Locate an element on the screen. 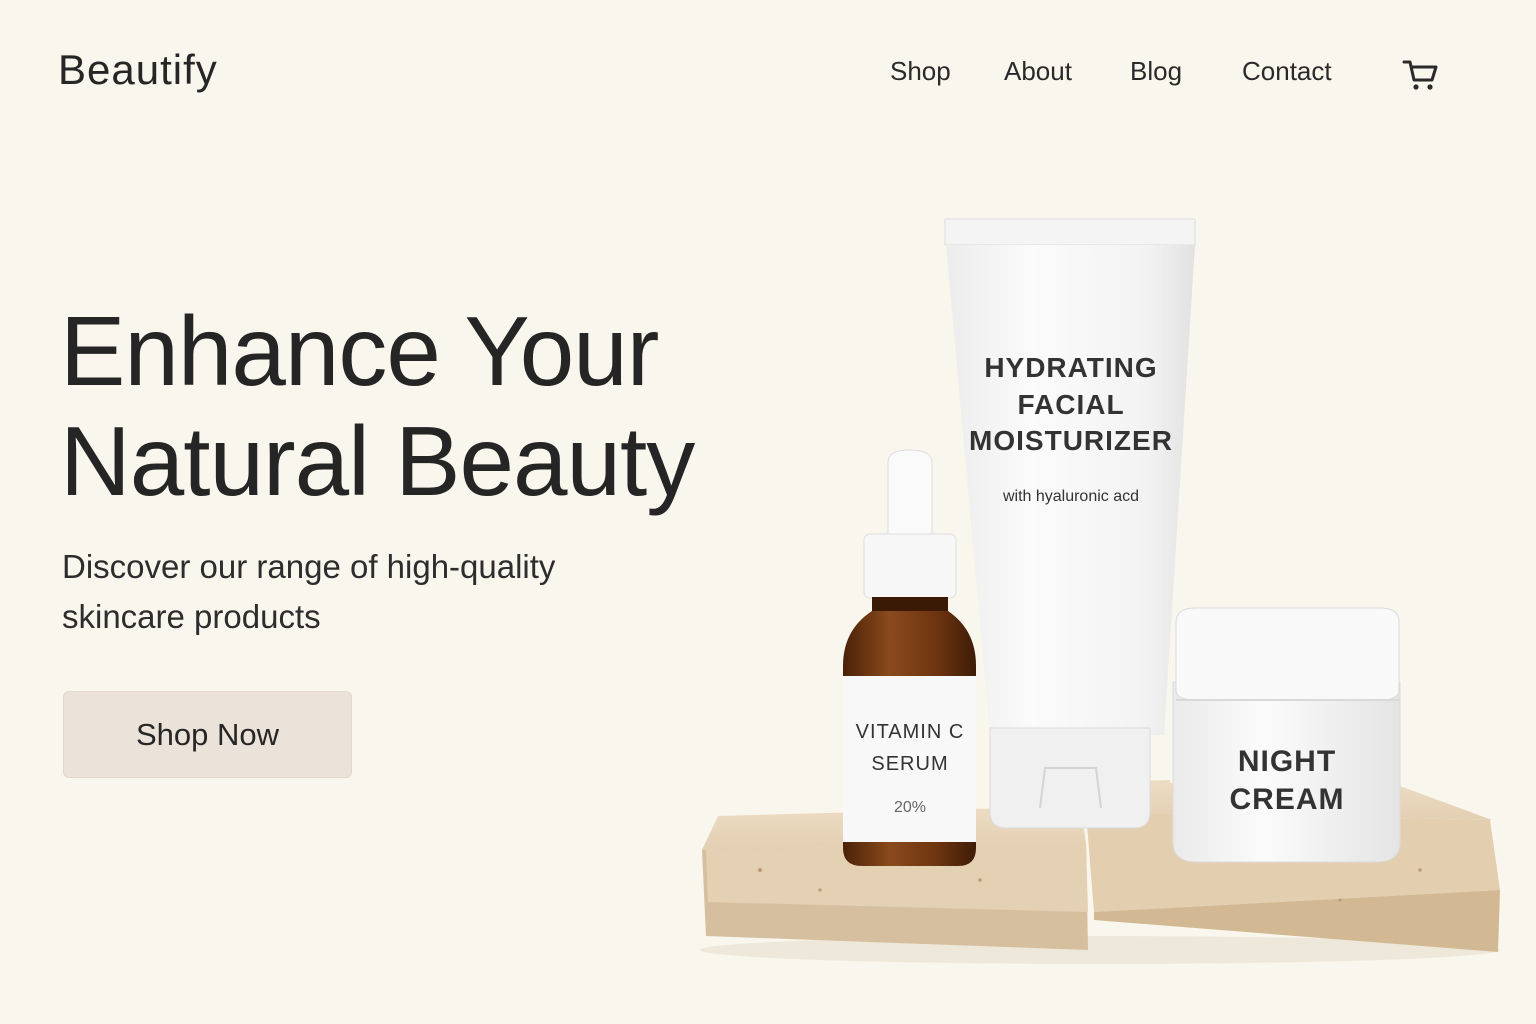 The height and width of the screenshot is (1024, 1536). shop-now-button: Shop Now is located at coordinates (207, 734).